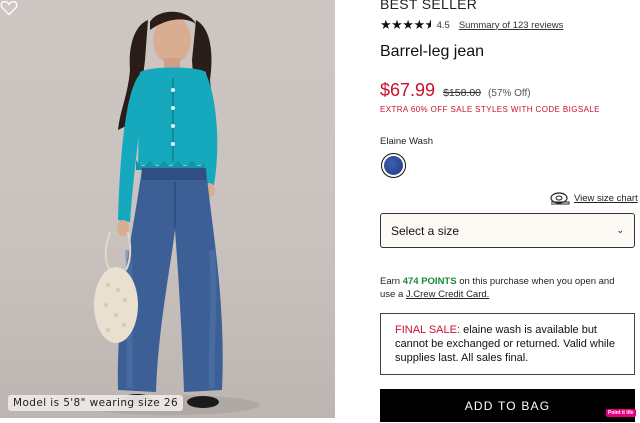 Image resolution: width=640 pixels, height=423 pixels. What do you see at coordinates (560, 198) in the screenshot?
I see `tape-measure-icon` at bounding box center [560, 198].